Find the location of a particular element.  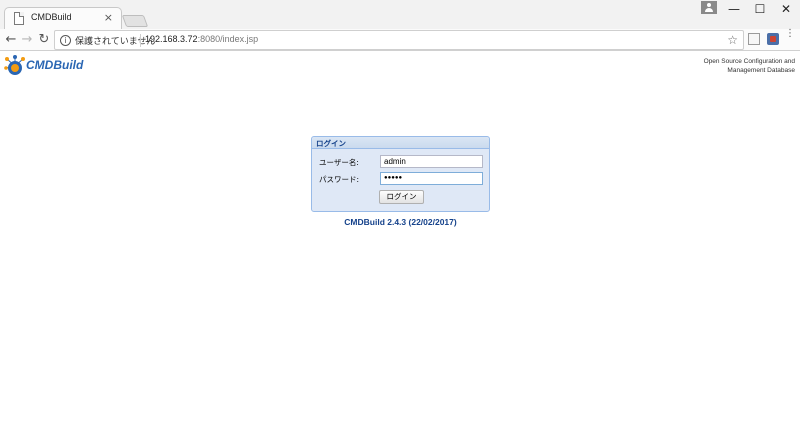

login-panel-title: ログイン is located at coordinates (331, 143).